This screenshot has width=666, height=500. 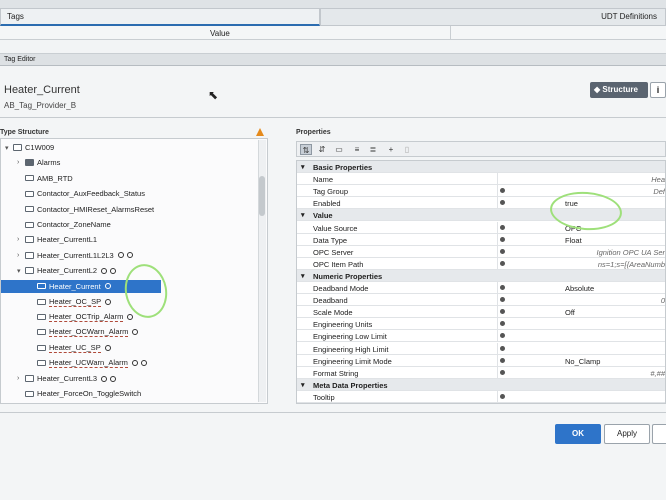 I want to click on tree-item: › Heater_CurrentL1, so click(x=57, y=239).